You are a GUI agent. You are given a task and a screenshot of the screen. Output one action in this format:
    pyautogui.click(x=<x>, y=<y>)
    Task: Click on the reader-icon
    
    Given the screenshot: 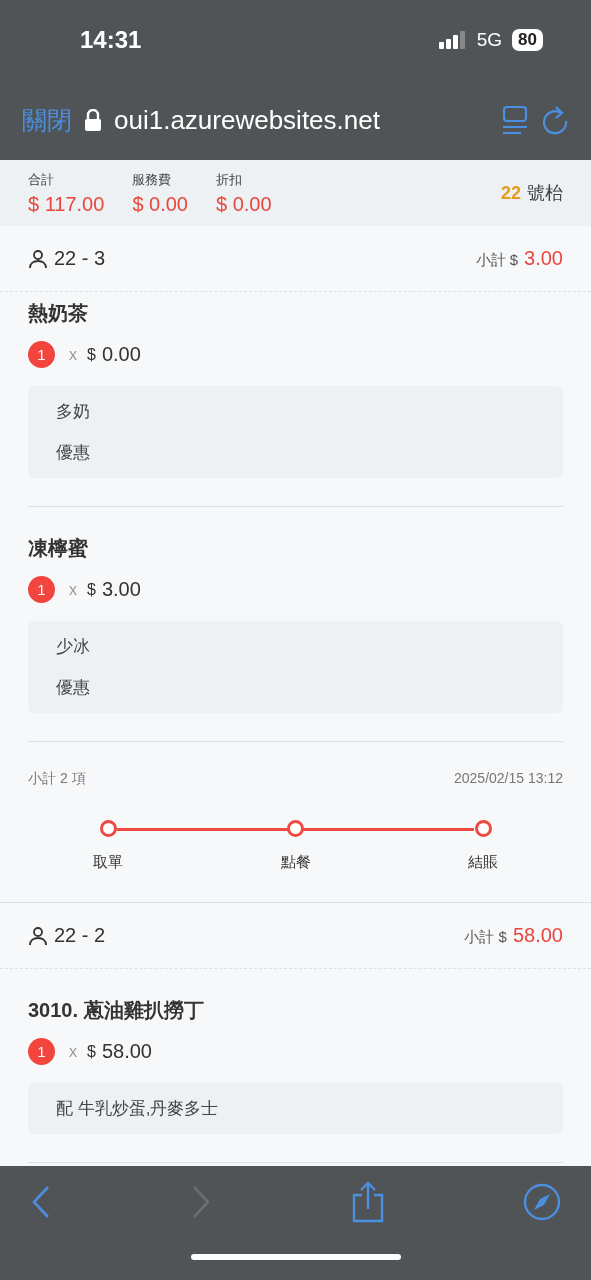 What is the action you would take?
    pyautogui.click(x=515, y=120)
    